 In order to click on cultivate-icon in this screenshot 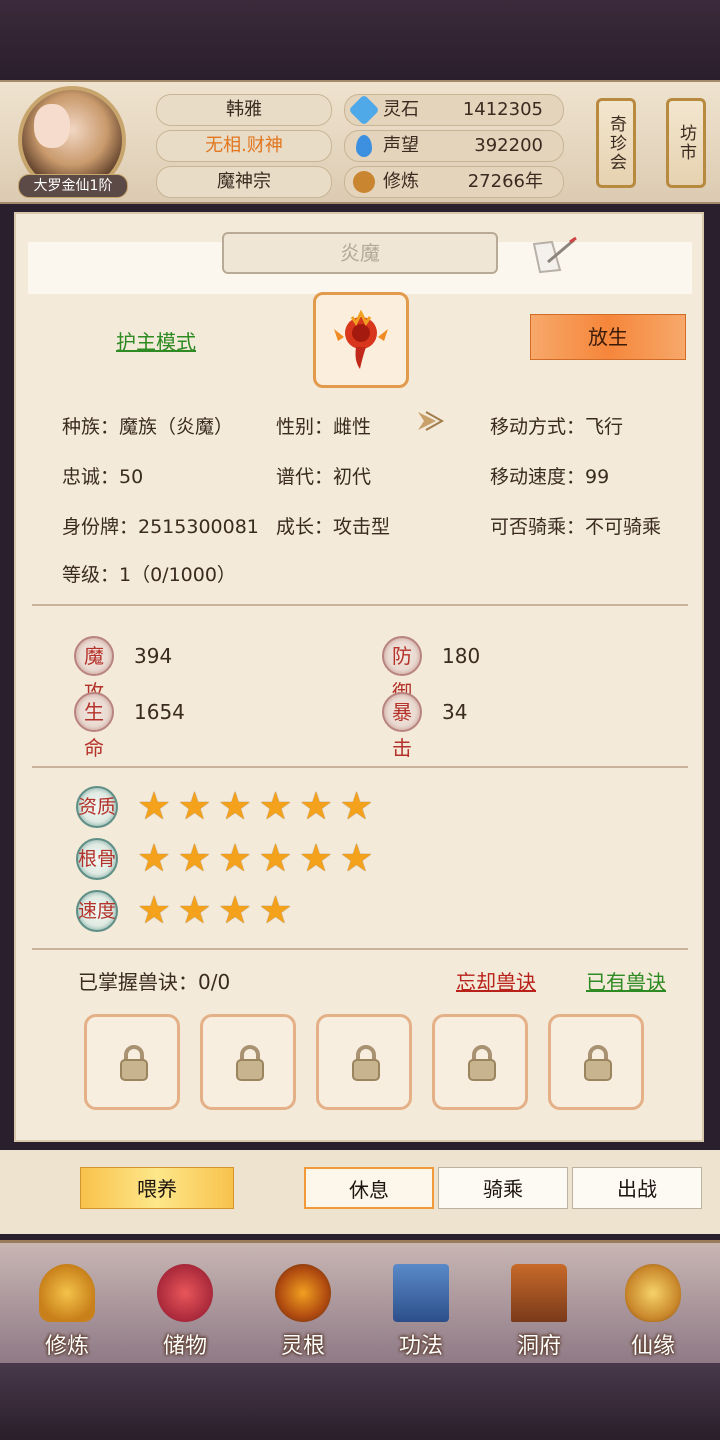, I will do `click(67, 1293)`.